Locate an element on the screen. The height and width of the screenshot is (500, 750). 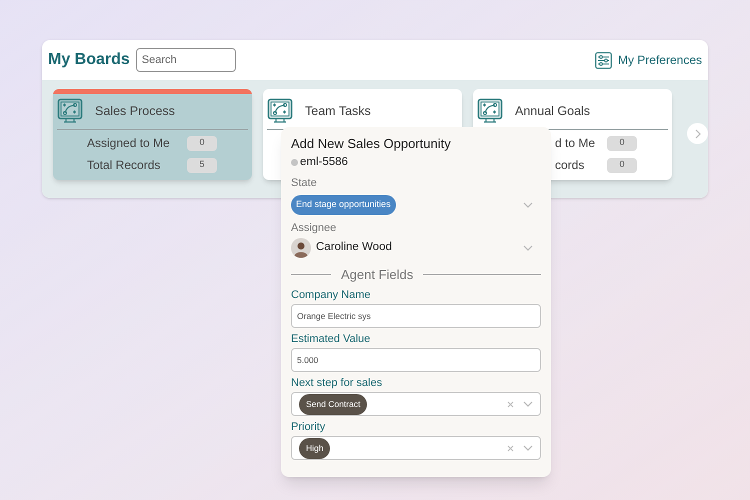
stat-label: cords is located at coordinates (569, 165).